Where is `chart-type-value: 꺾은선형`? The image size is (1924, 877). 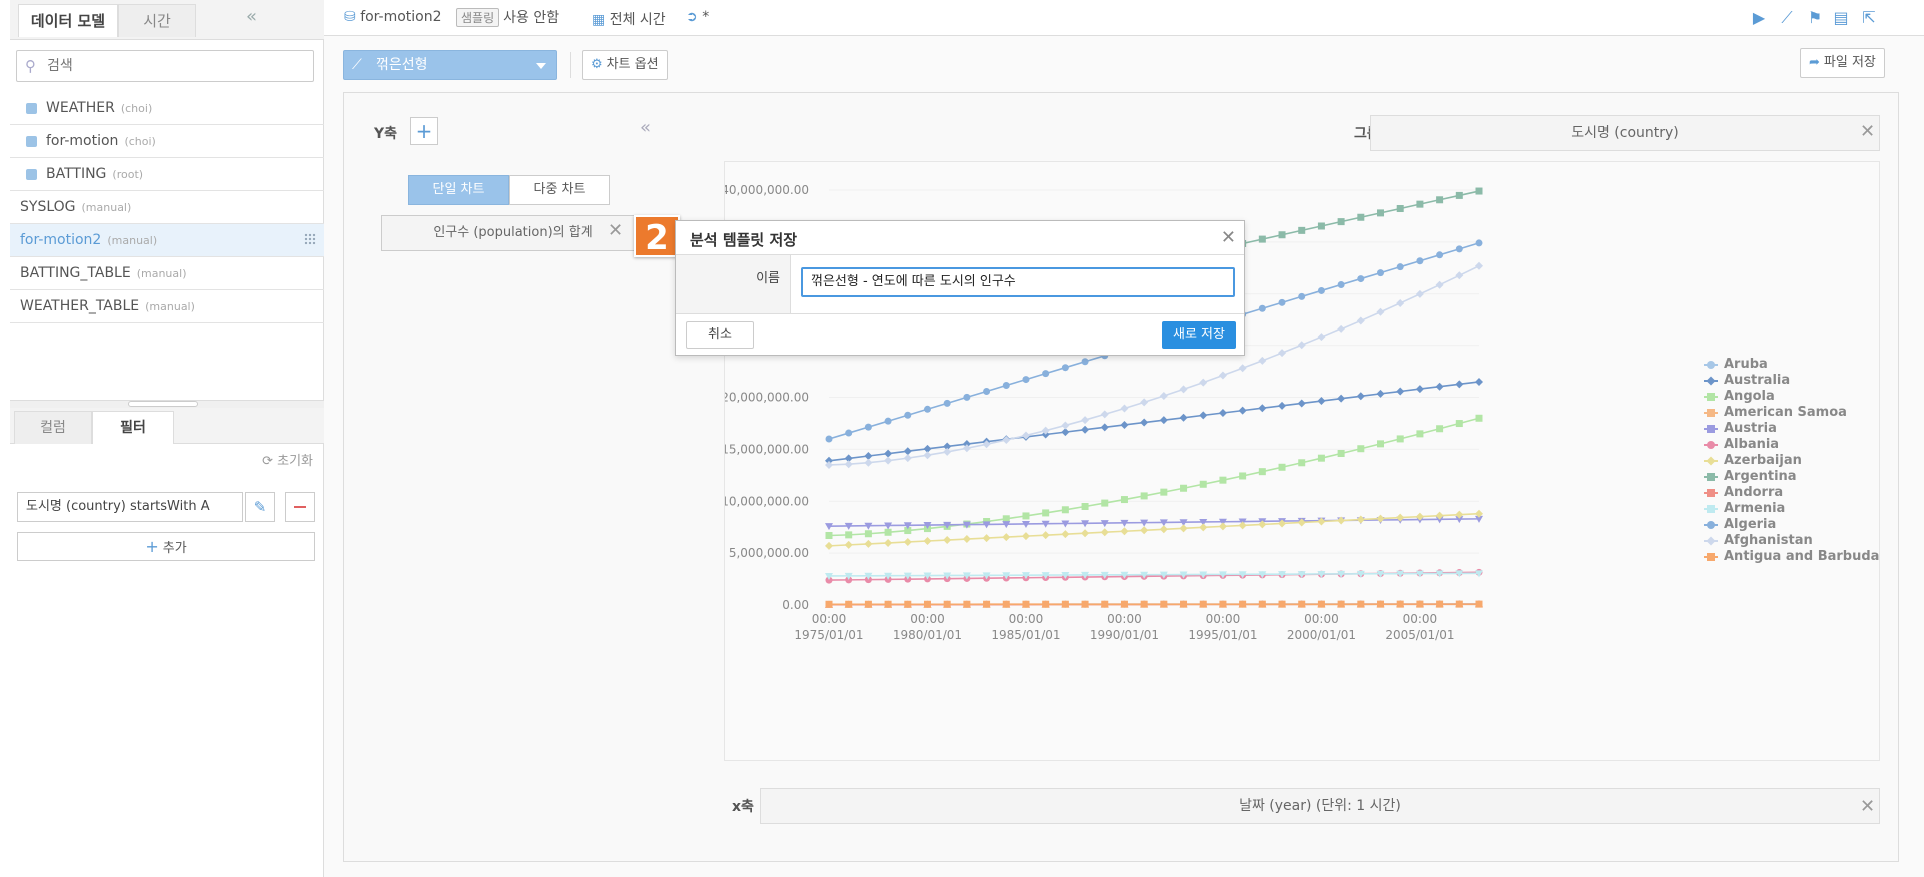 chart-type-value: 꺾은선형 is located at coordinates (402, 65).